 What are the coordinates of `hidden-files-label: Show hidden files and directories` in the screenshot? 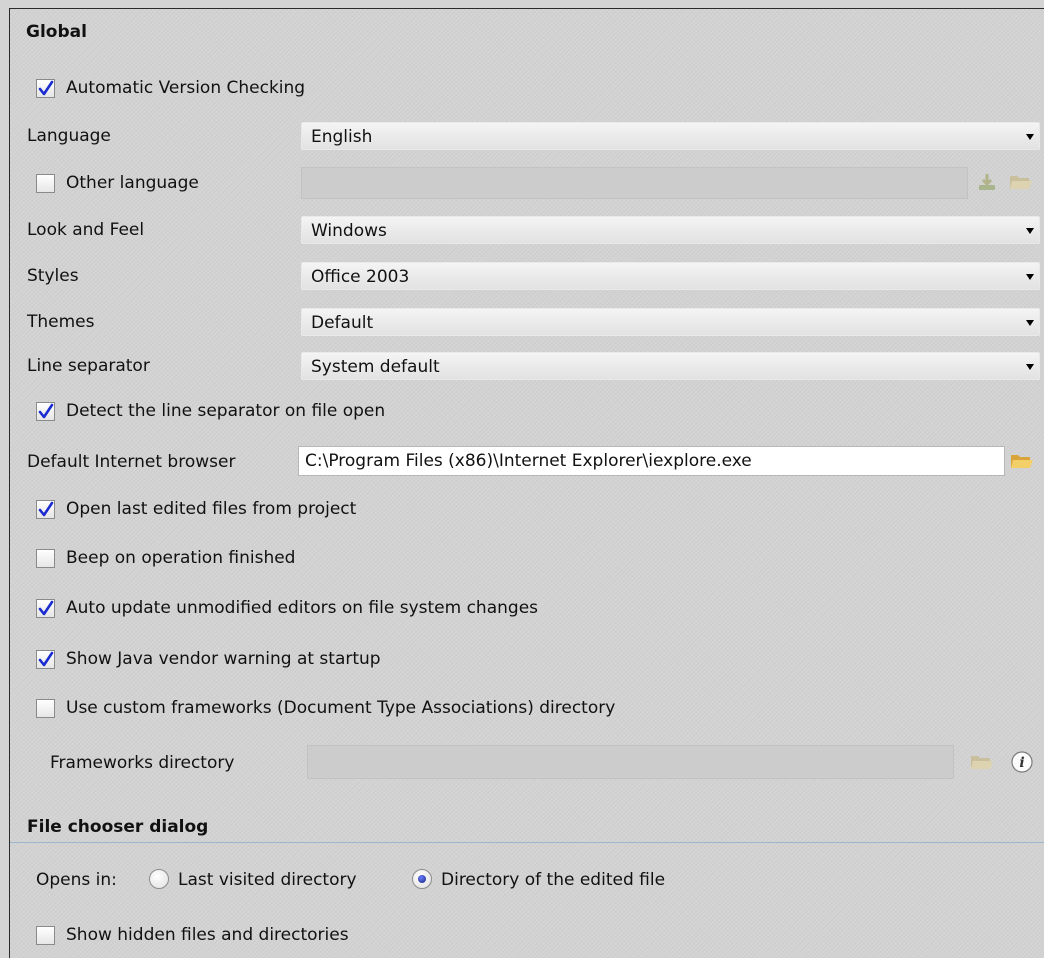 It's located at (207, 935).